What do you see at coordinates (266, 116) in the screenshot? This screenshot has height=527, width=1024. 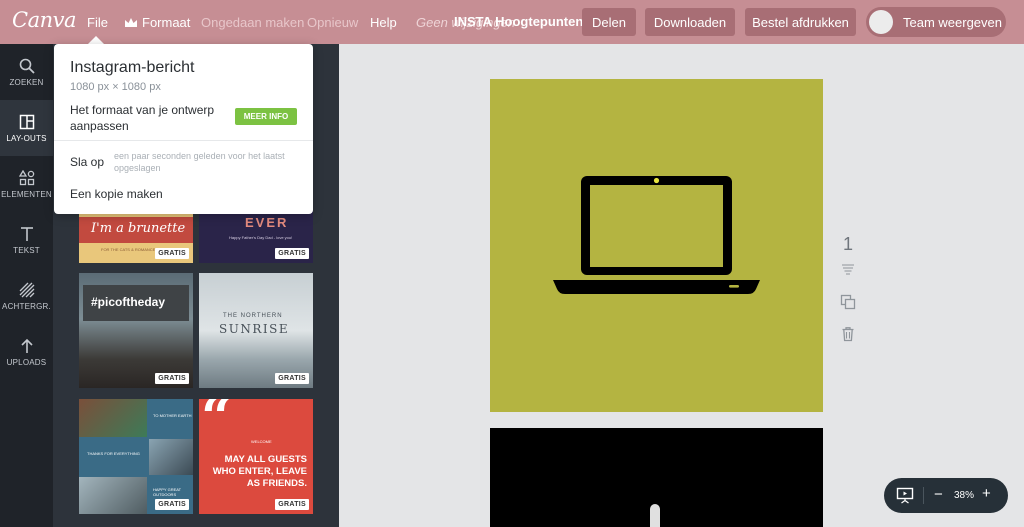 I see `more-info-button: MEER INFO` at bounding box center [266, 116].